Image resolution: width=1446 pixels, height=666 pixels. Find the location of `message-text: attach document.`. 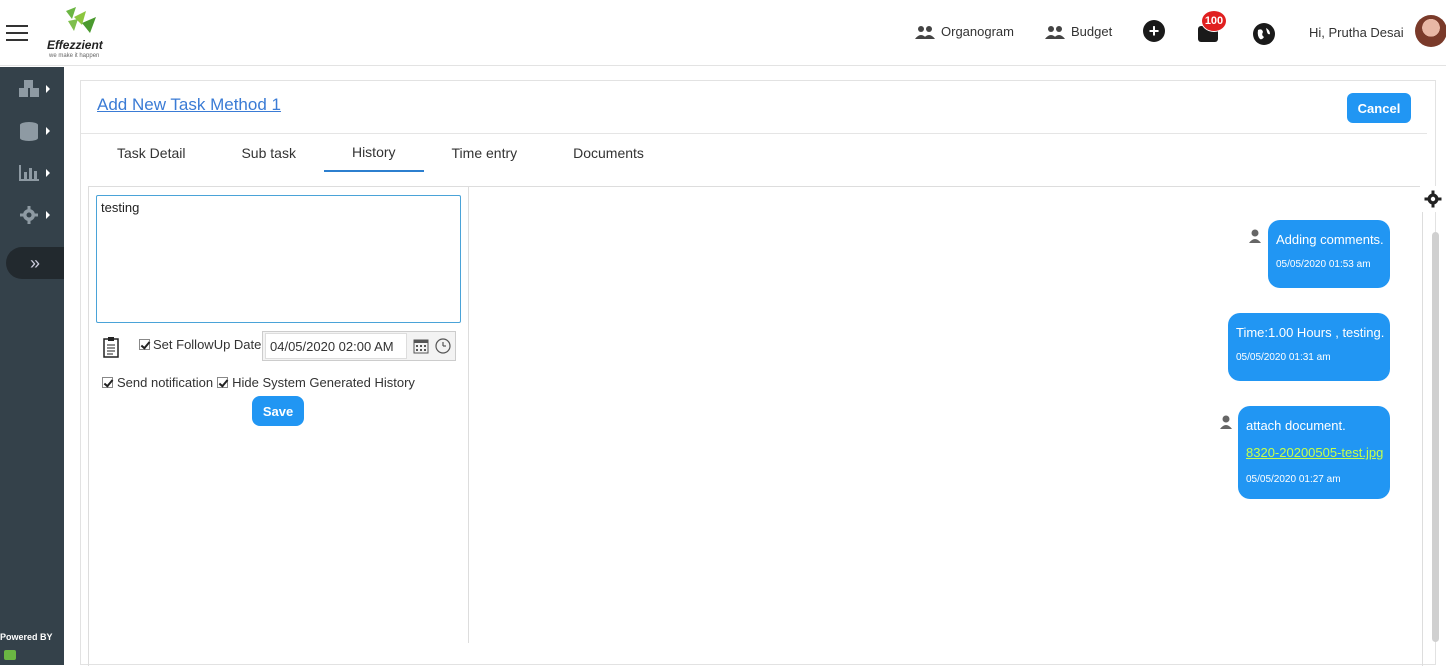

message-text: attach document. is located at coordinates (1296, 425).